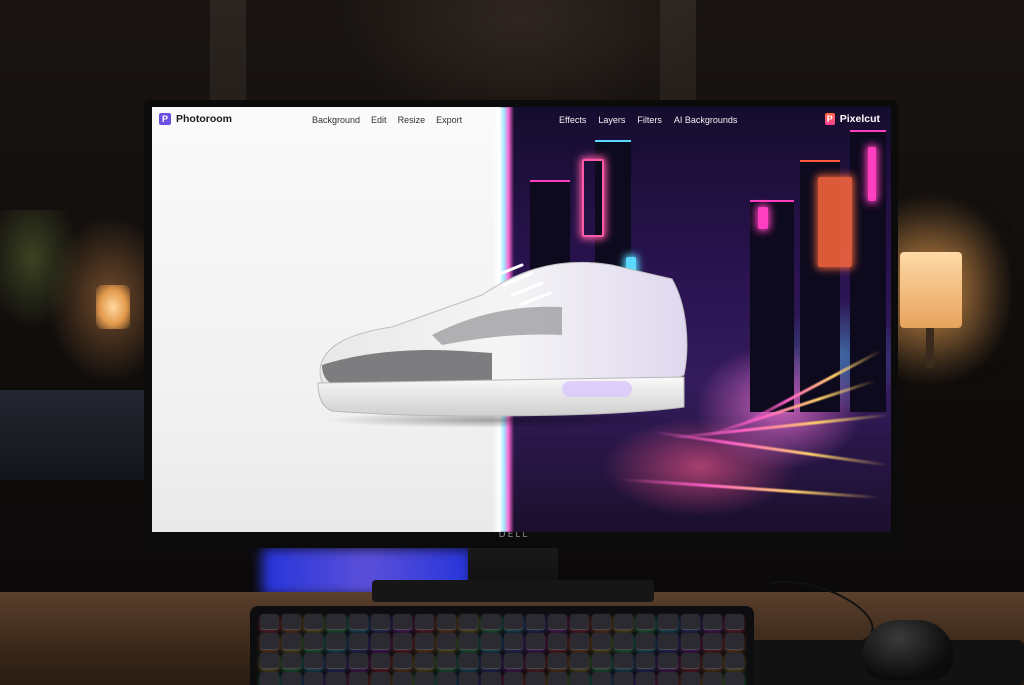 The width and height of the screenshot is (1024, 685). What do you see at coordinates (859, 119) in the screenshot?
I see `pixelcut-brand-label: Pixelcut` at bounding box center [859, 119].